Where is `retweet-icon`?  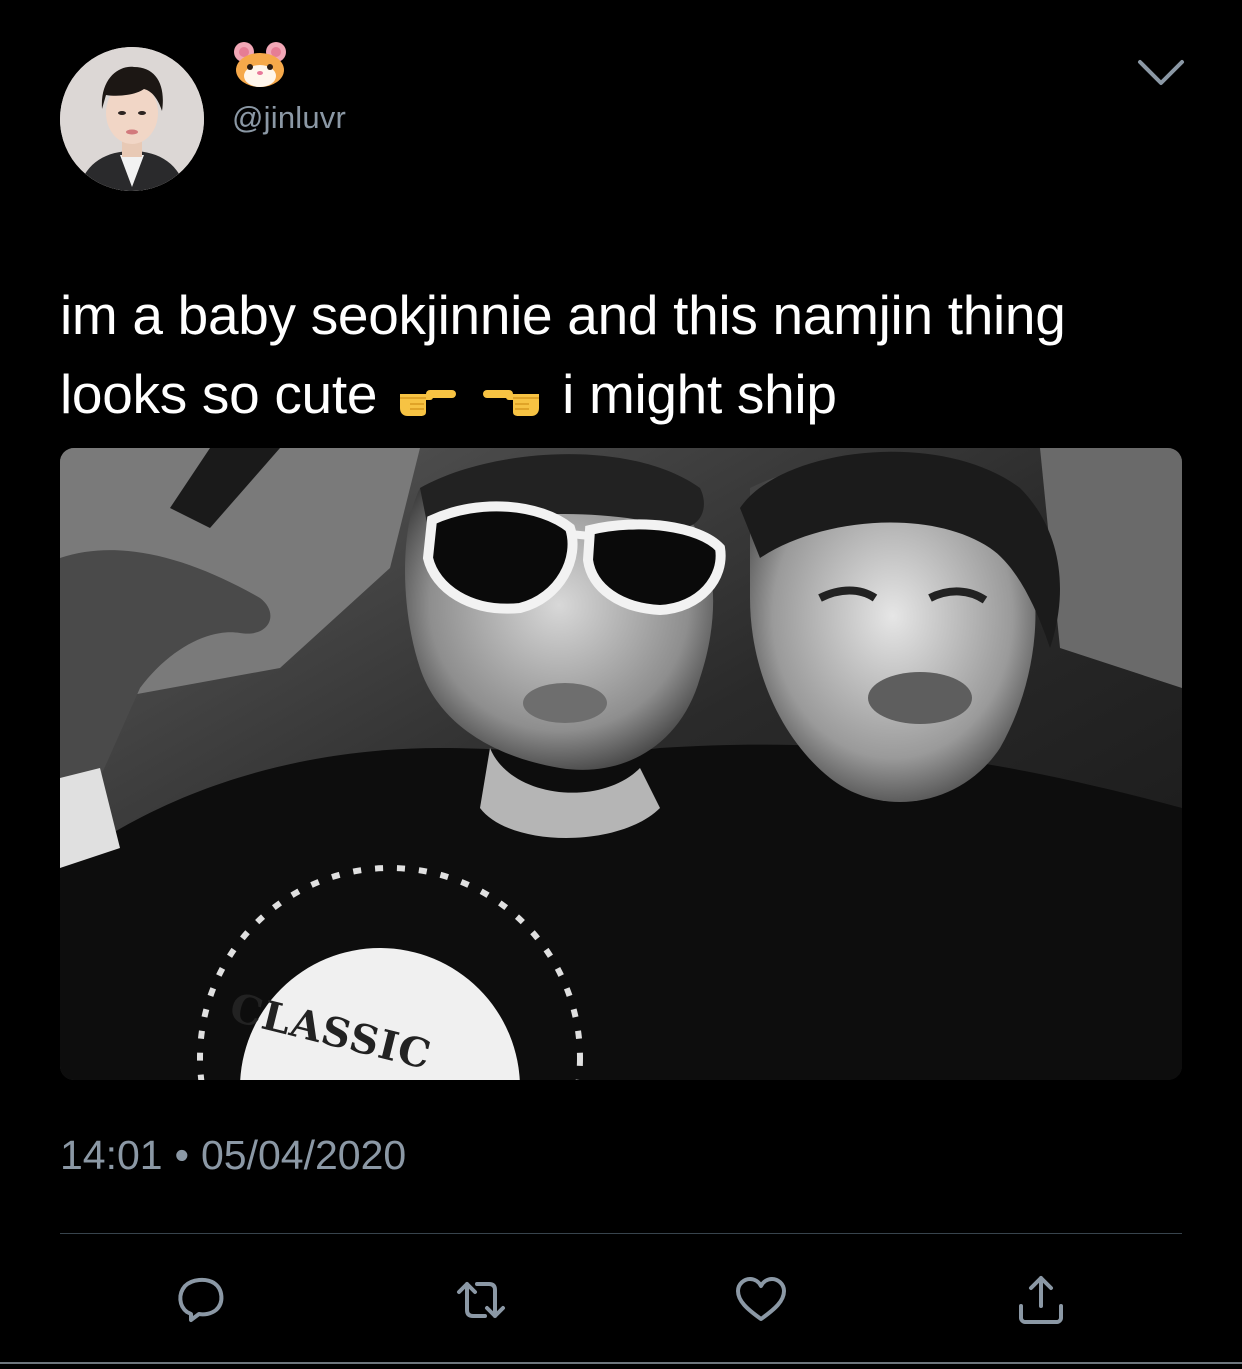
retweet-icon is located at coordinates (481, 1300).